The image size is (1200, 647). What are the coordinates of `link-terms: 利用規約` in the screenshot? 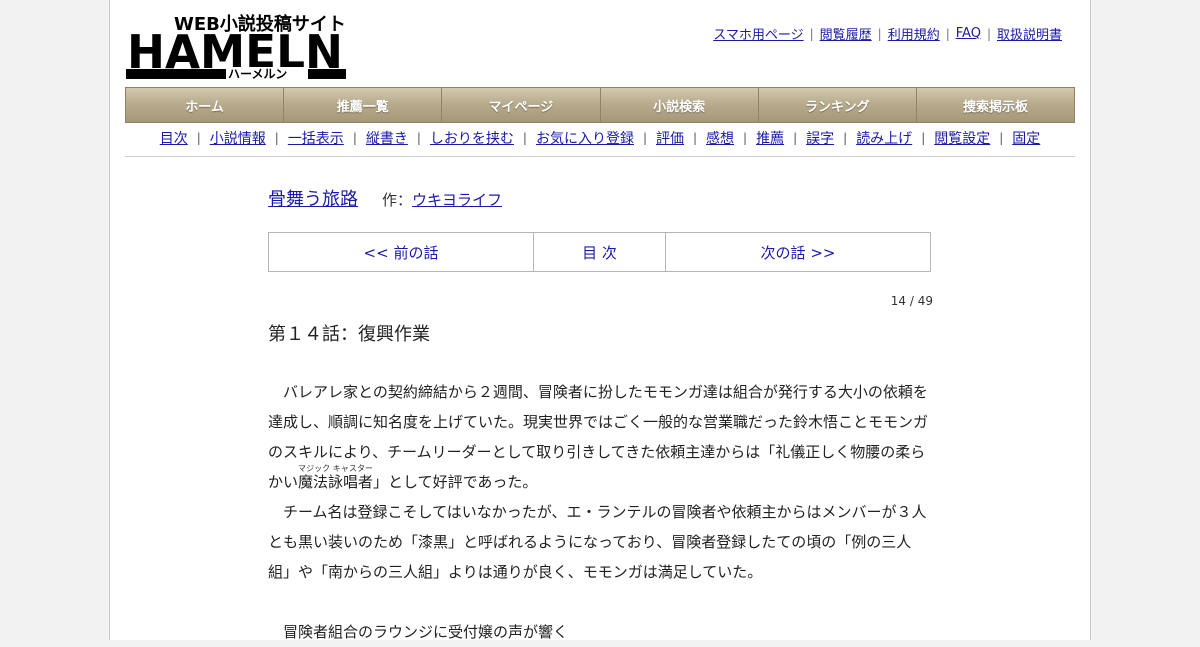 It's located at (914, 33).